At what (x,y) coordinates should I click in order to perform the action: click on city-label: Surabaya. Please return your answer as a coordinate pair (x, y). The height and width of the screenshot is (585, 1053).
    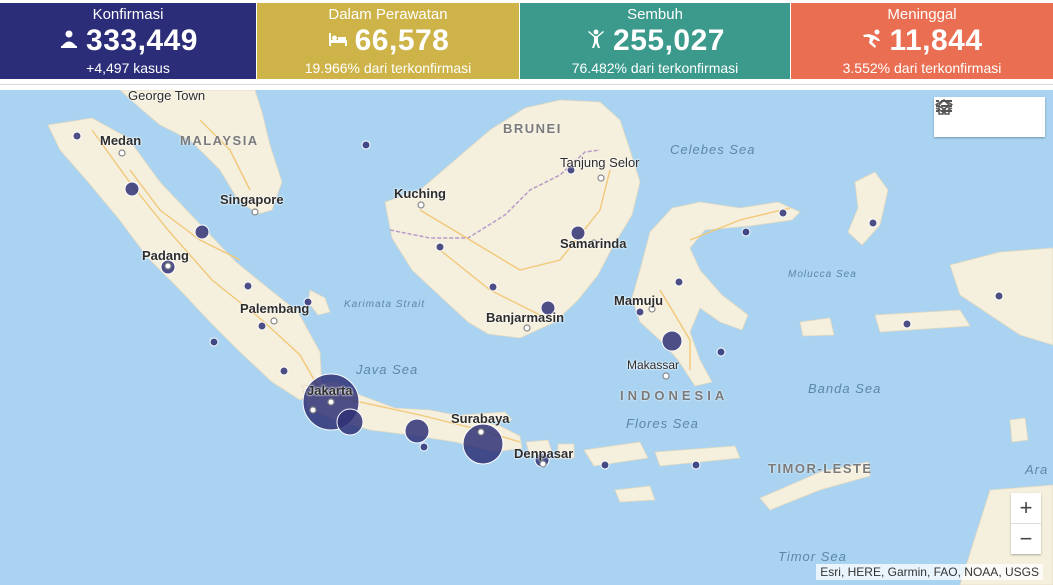
    Looking at the image, I should click on (480, 418).